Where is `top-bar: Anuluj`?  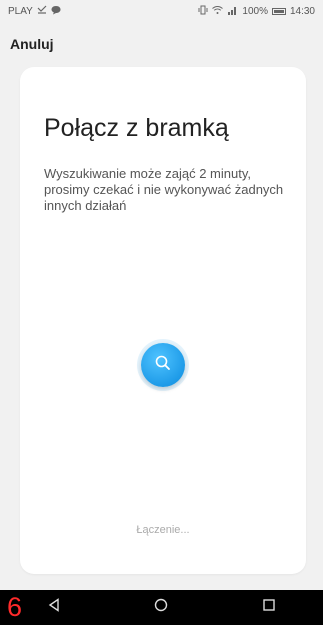 top-bar: Anuluj is located at coordinates (161, 44).